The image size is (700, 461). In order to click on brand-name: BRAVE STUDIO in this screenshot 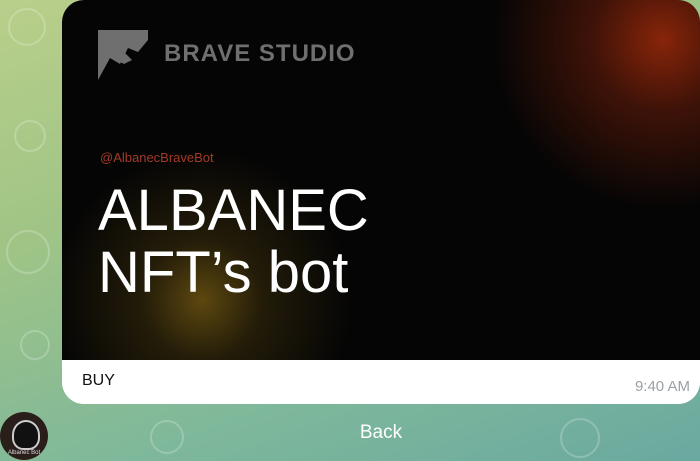, I will do `click(260, 53)`.